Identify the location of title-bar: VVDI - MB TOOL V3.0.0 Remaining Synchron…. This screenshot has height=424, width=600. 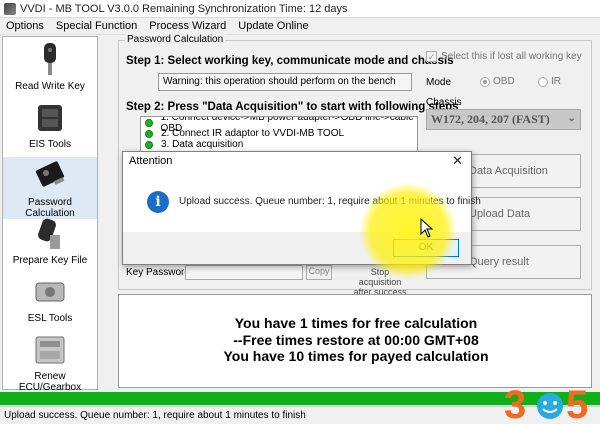
(300, 9).